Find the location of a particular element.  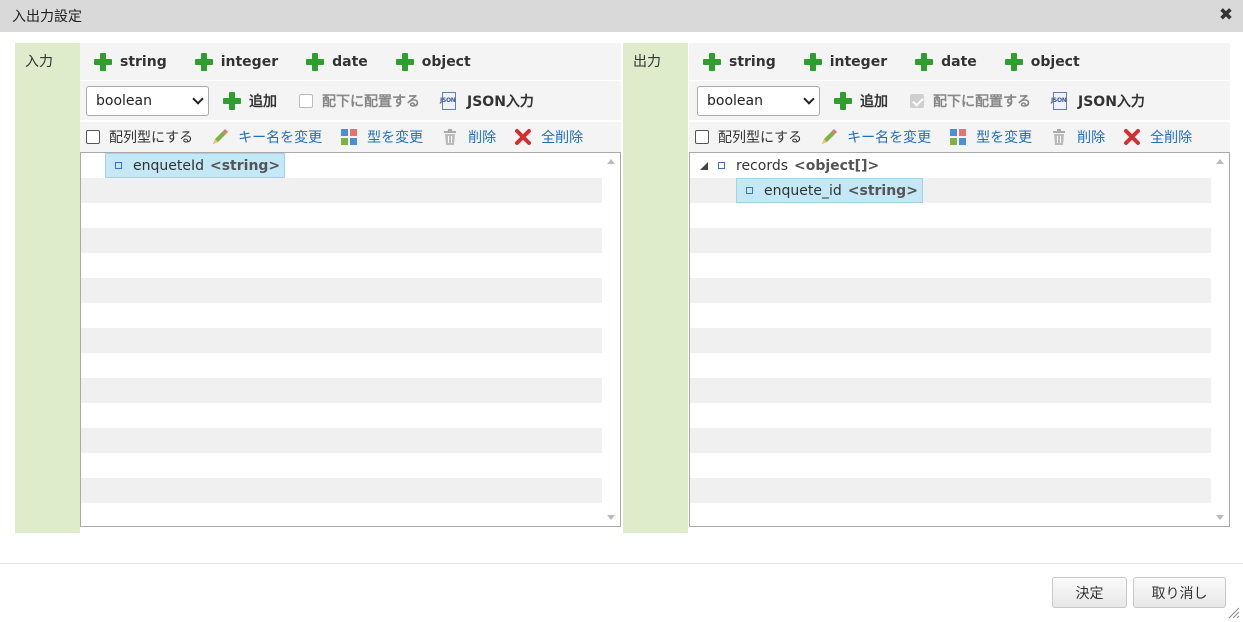

output-section-label: 出力 is located at coordinates (655, 288).